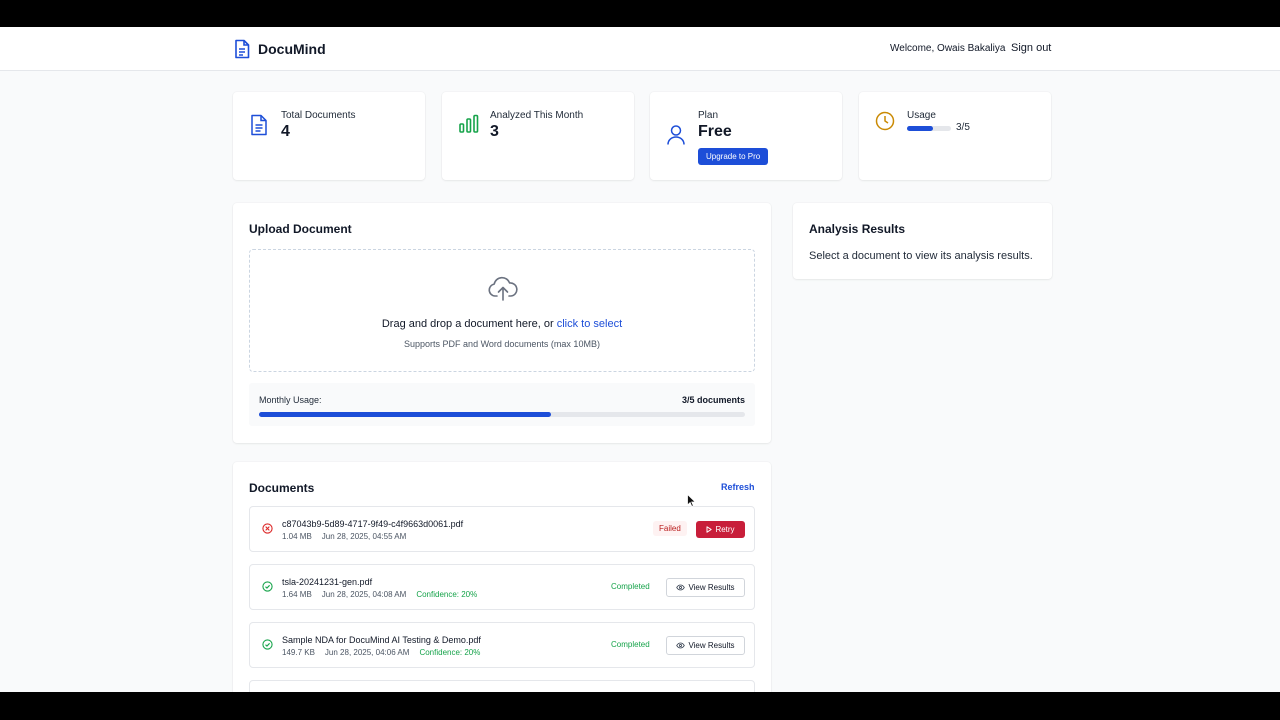 The width and height of the screenshot is (1280, 720). I want to click on document-name: tsla-20241231-gen.pdf, so click(327, 582).